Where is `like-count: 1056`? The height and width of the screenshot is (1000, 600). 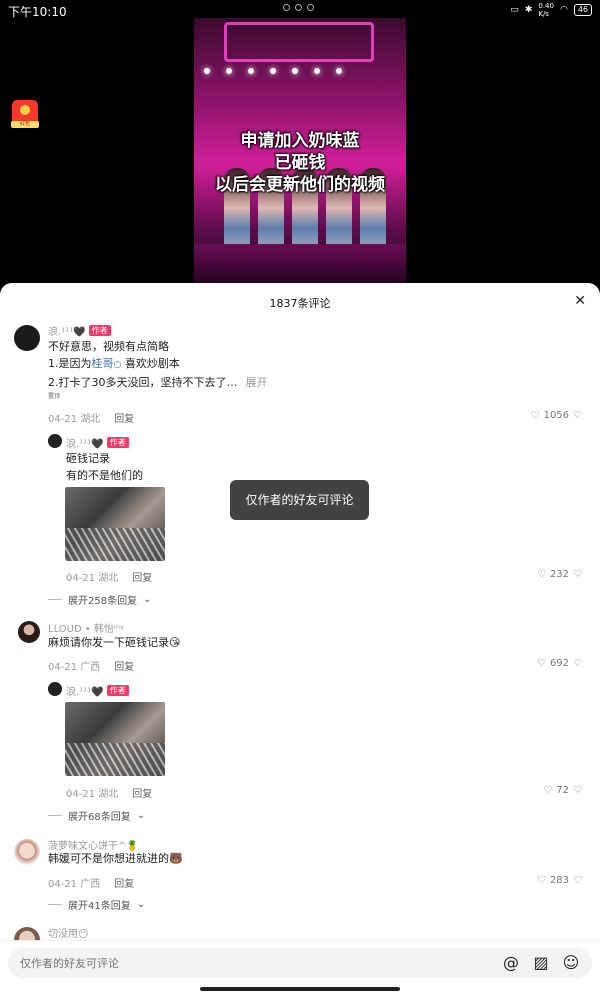
like-count: 1056 is located at coordinates (556, 415).